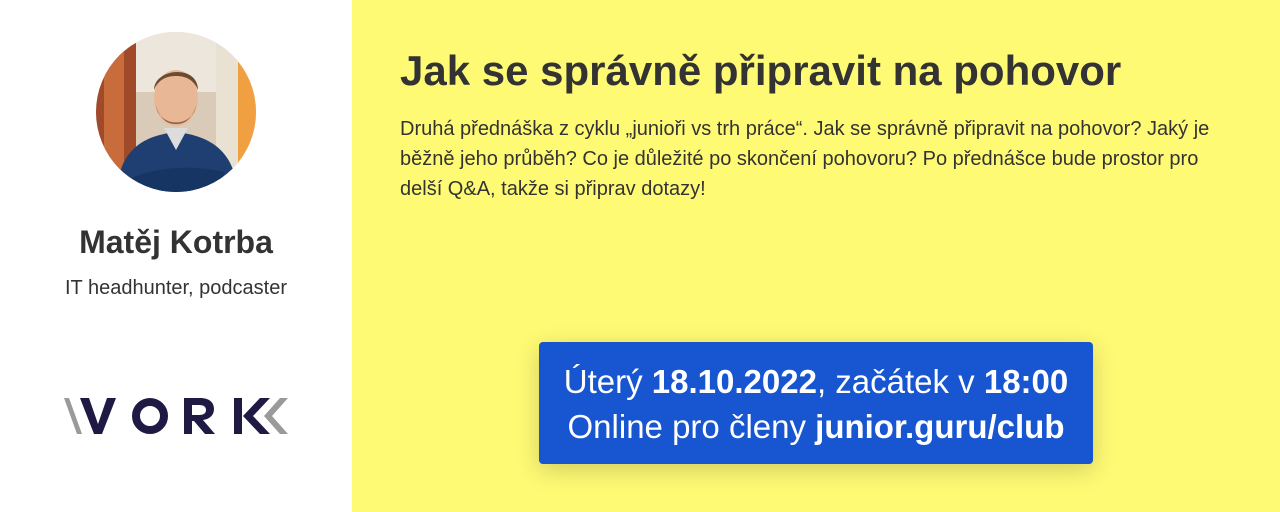  I want to click on event-date-line: Úterý 18.10.2022, začátek v 18:00, so click(816, 381).